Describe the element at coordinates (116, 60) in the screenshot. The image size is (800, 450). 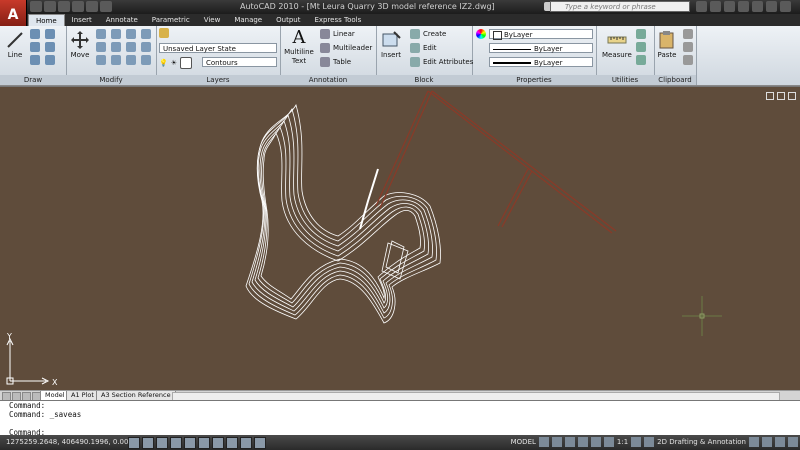
I see `array-icon` at that location.